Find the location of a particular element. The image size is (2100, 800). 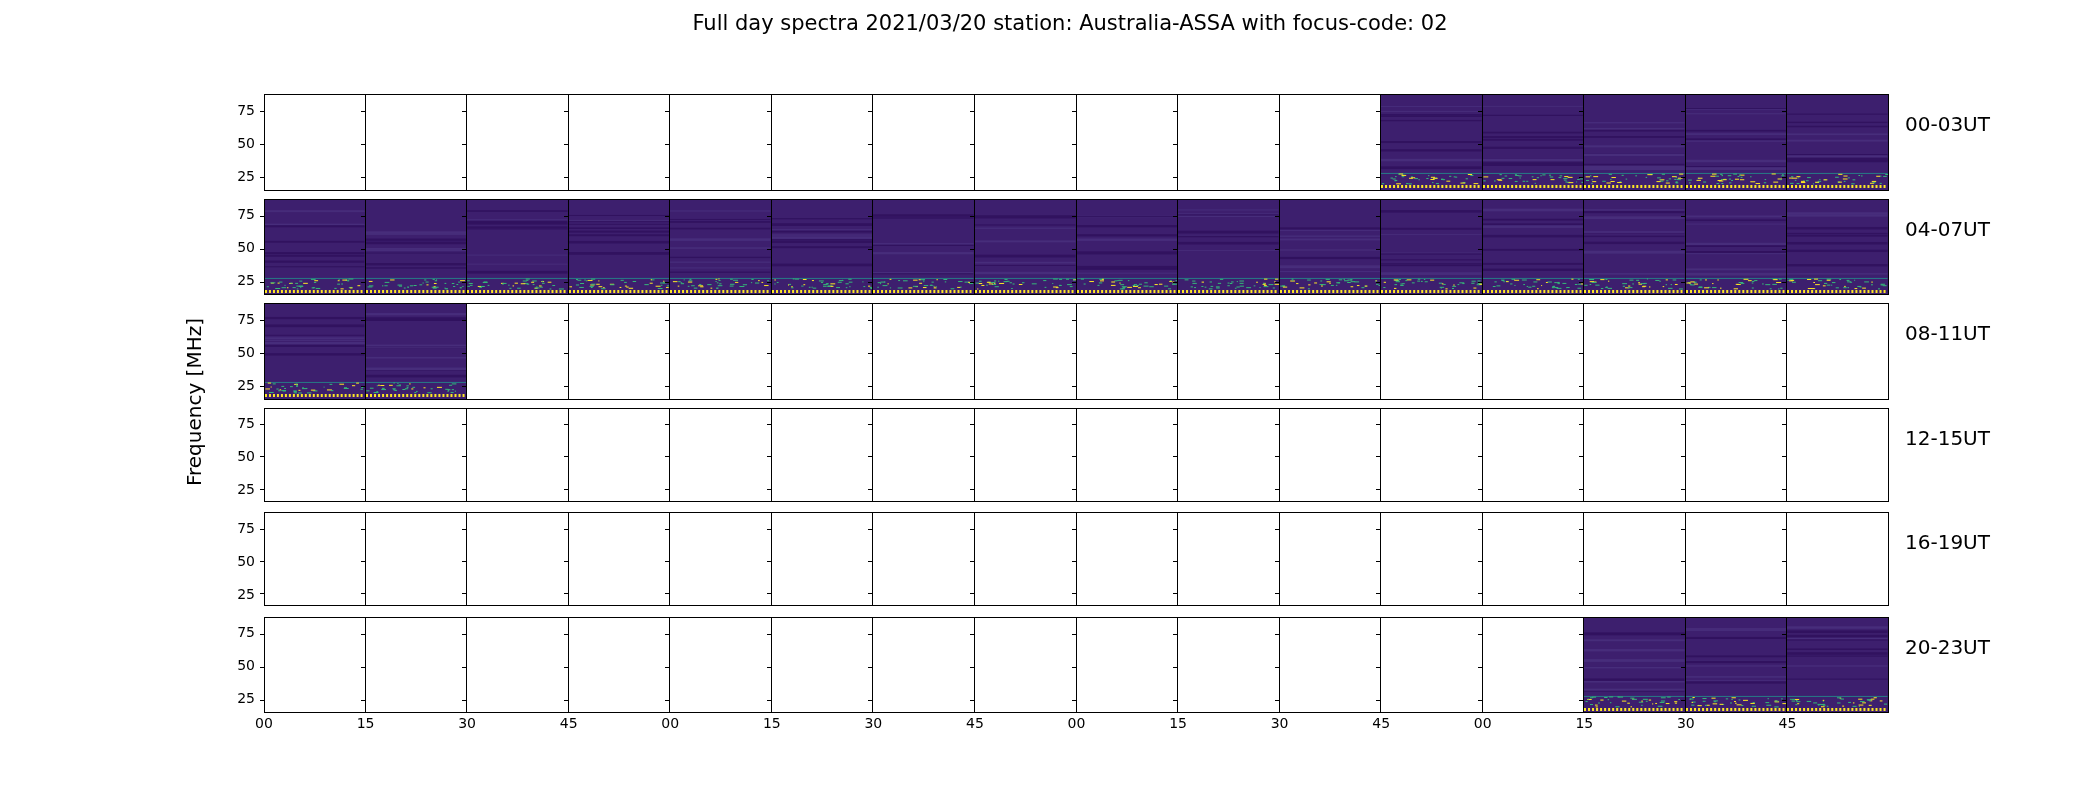

row-label: 16-19UT is located at coordinates (1947, 542).